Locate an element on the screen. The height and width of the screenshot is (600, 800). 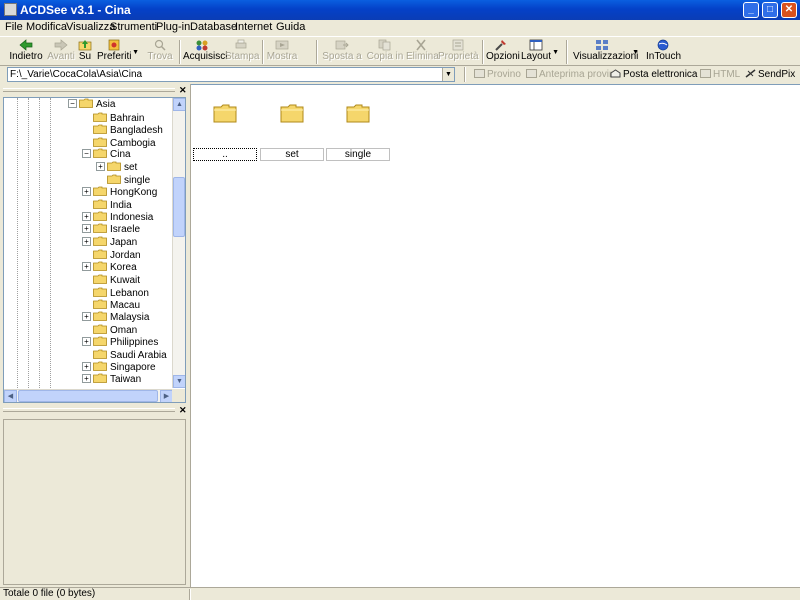
forward-button: Avanti is located at coordinates (61, 52).